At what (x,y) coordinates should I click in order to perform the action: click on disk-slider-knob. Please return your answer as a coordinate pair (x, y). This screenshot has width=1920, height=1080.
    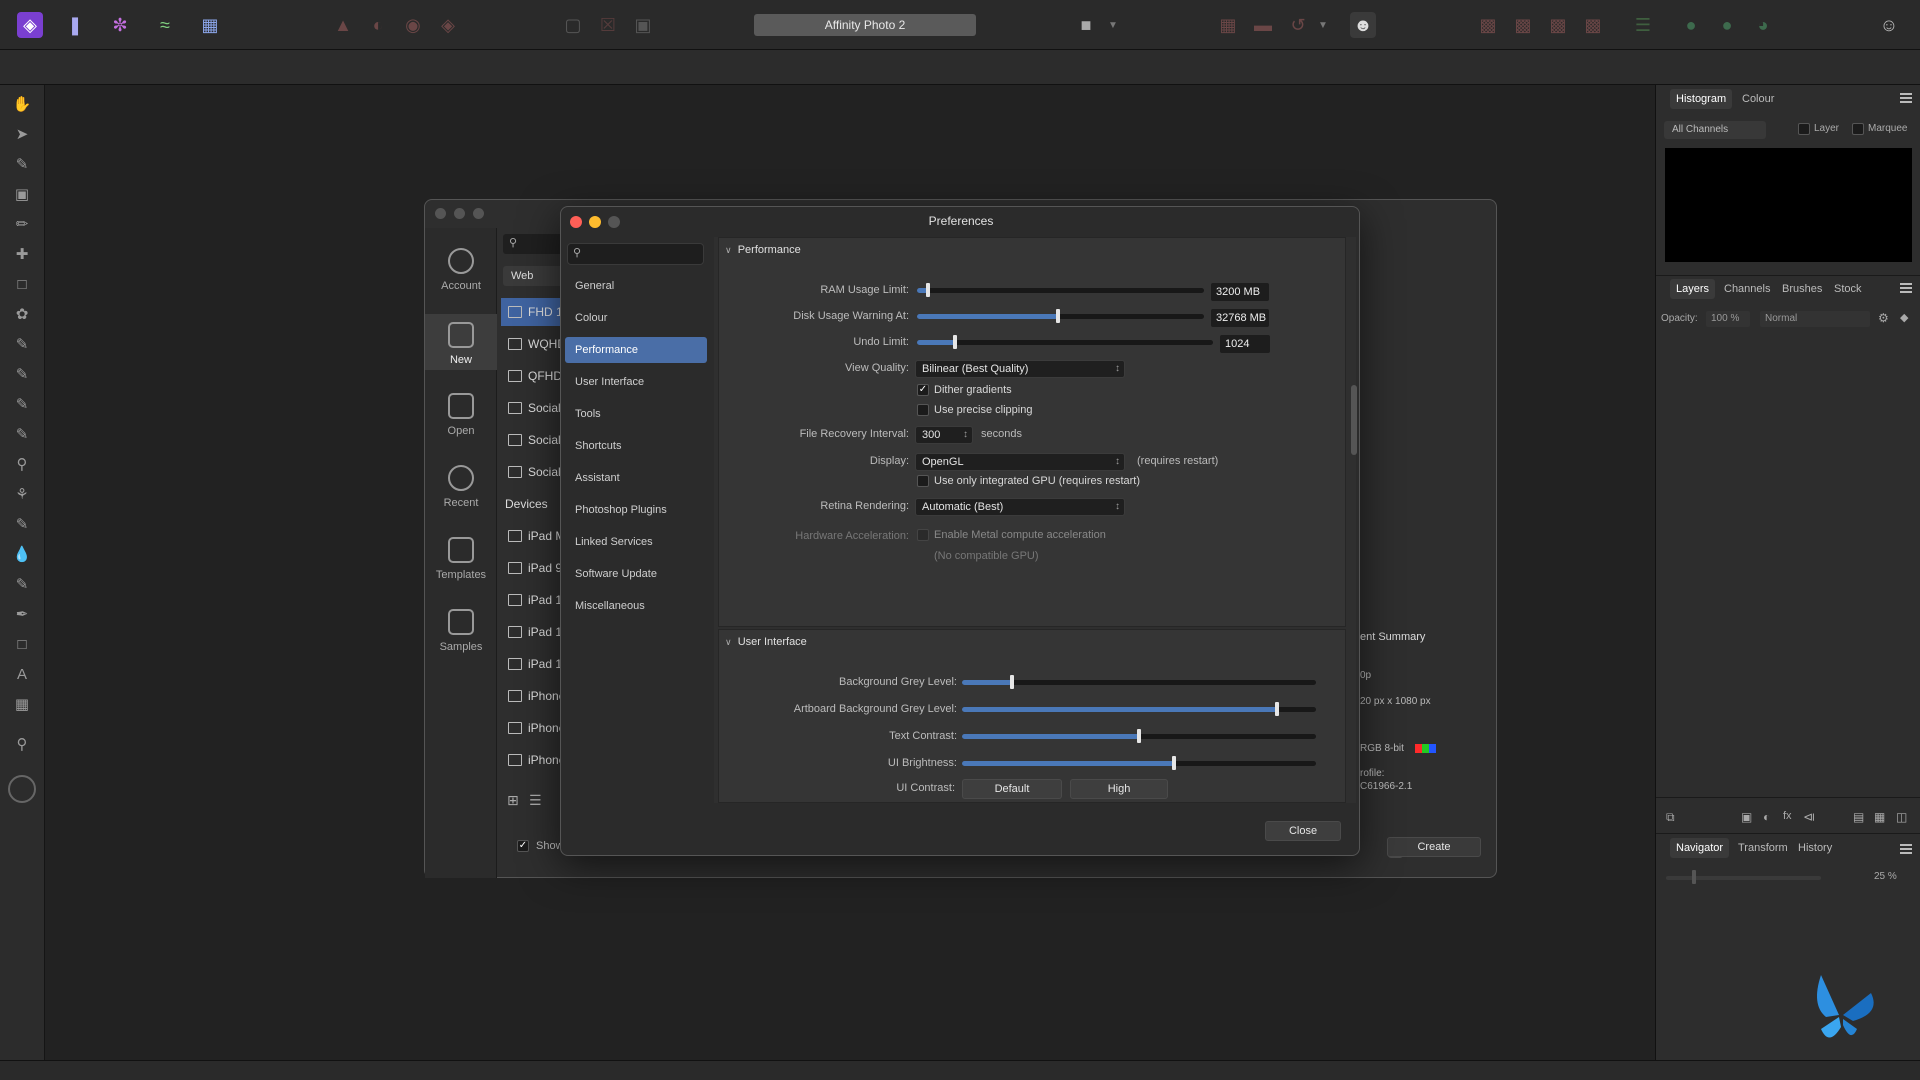
    Looking at the image, I should click on (1057, 316).